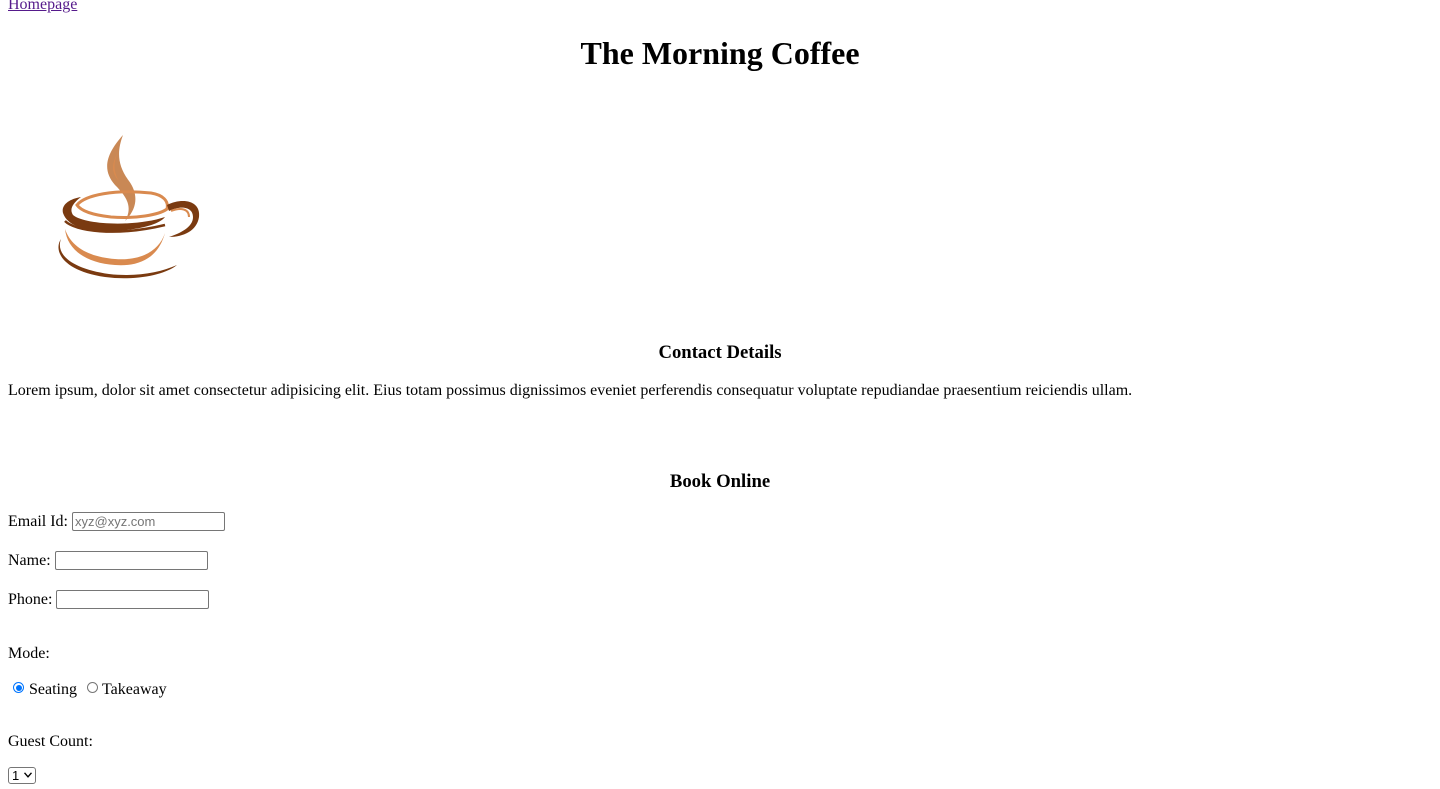 The height and width of the screenshot is (789, 1440). What do you see at coordinates (22, 775) in the screenshot?
I see `guest-count-select: 1` at bounding box center [22, 775].